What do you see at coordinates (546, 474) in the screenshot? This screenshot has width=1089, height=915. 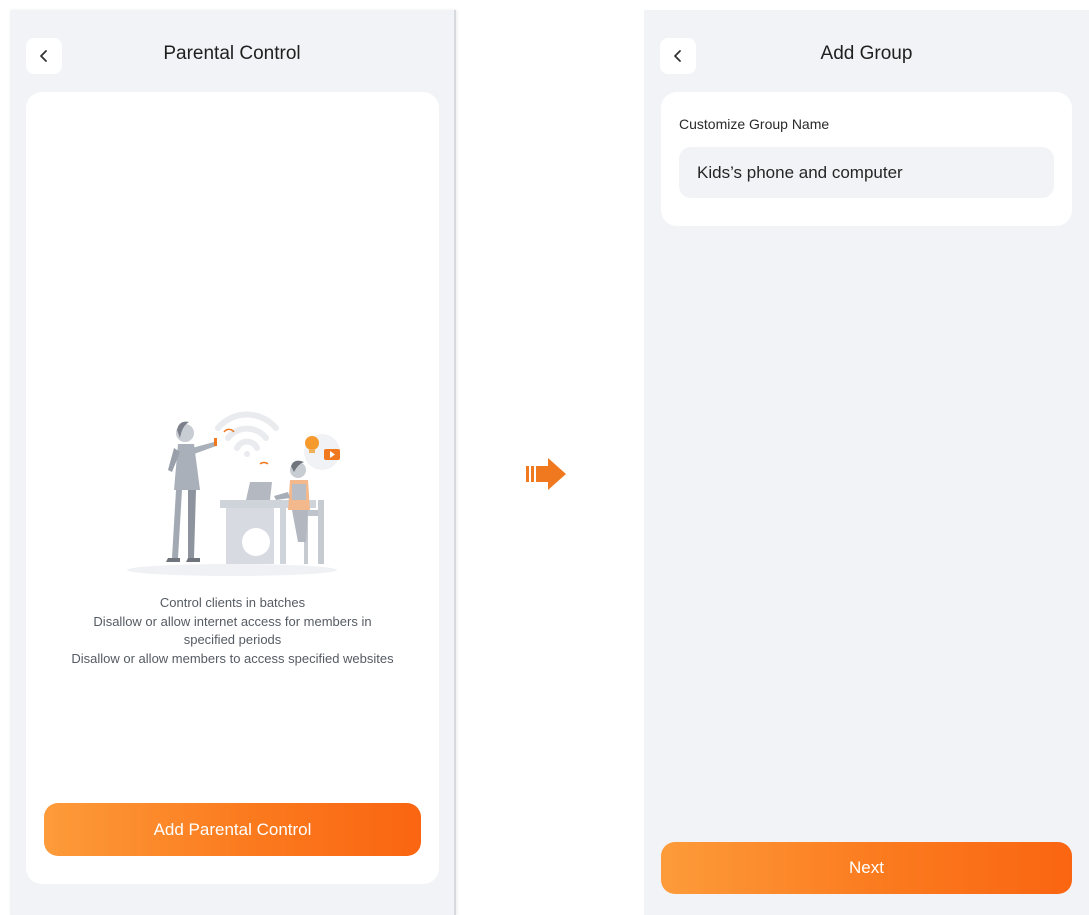 I see `arrow-right-icon` at bounding box center [546, 474].